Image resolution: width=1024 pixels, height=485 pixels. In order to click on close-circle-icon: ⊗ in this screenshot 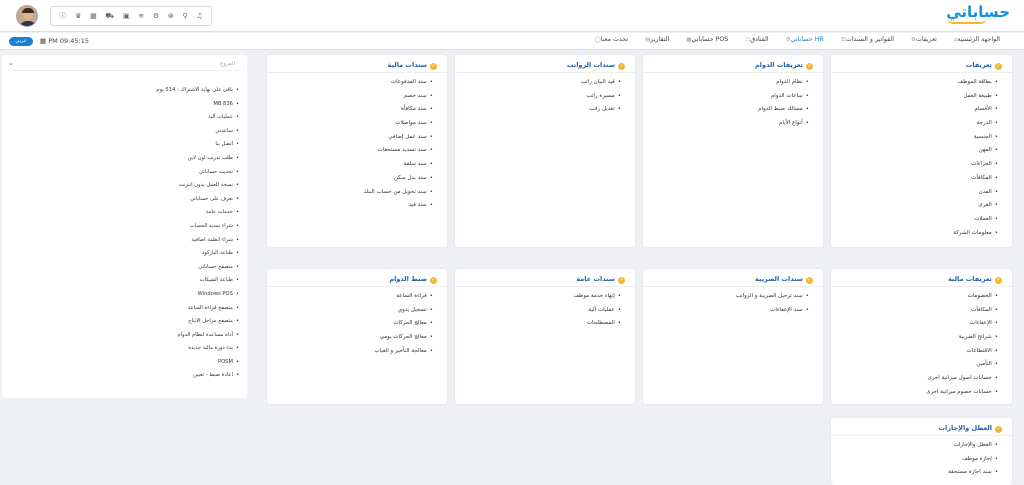, I will do `click(171, 16)`.